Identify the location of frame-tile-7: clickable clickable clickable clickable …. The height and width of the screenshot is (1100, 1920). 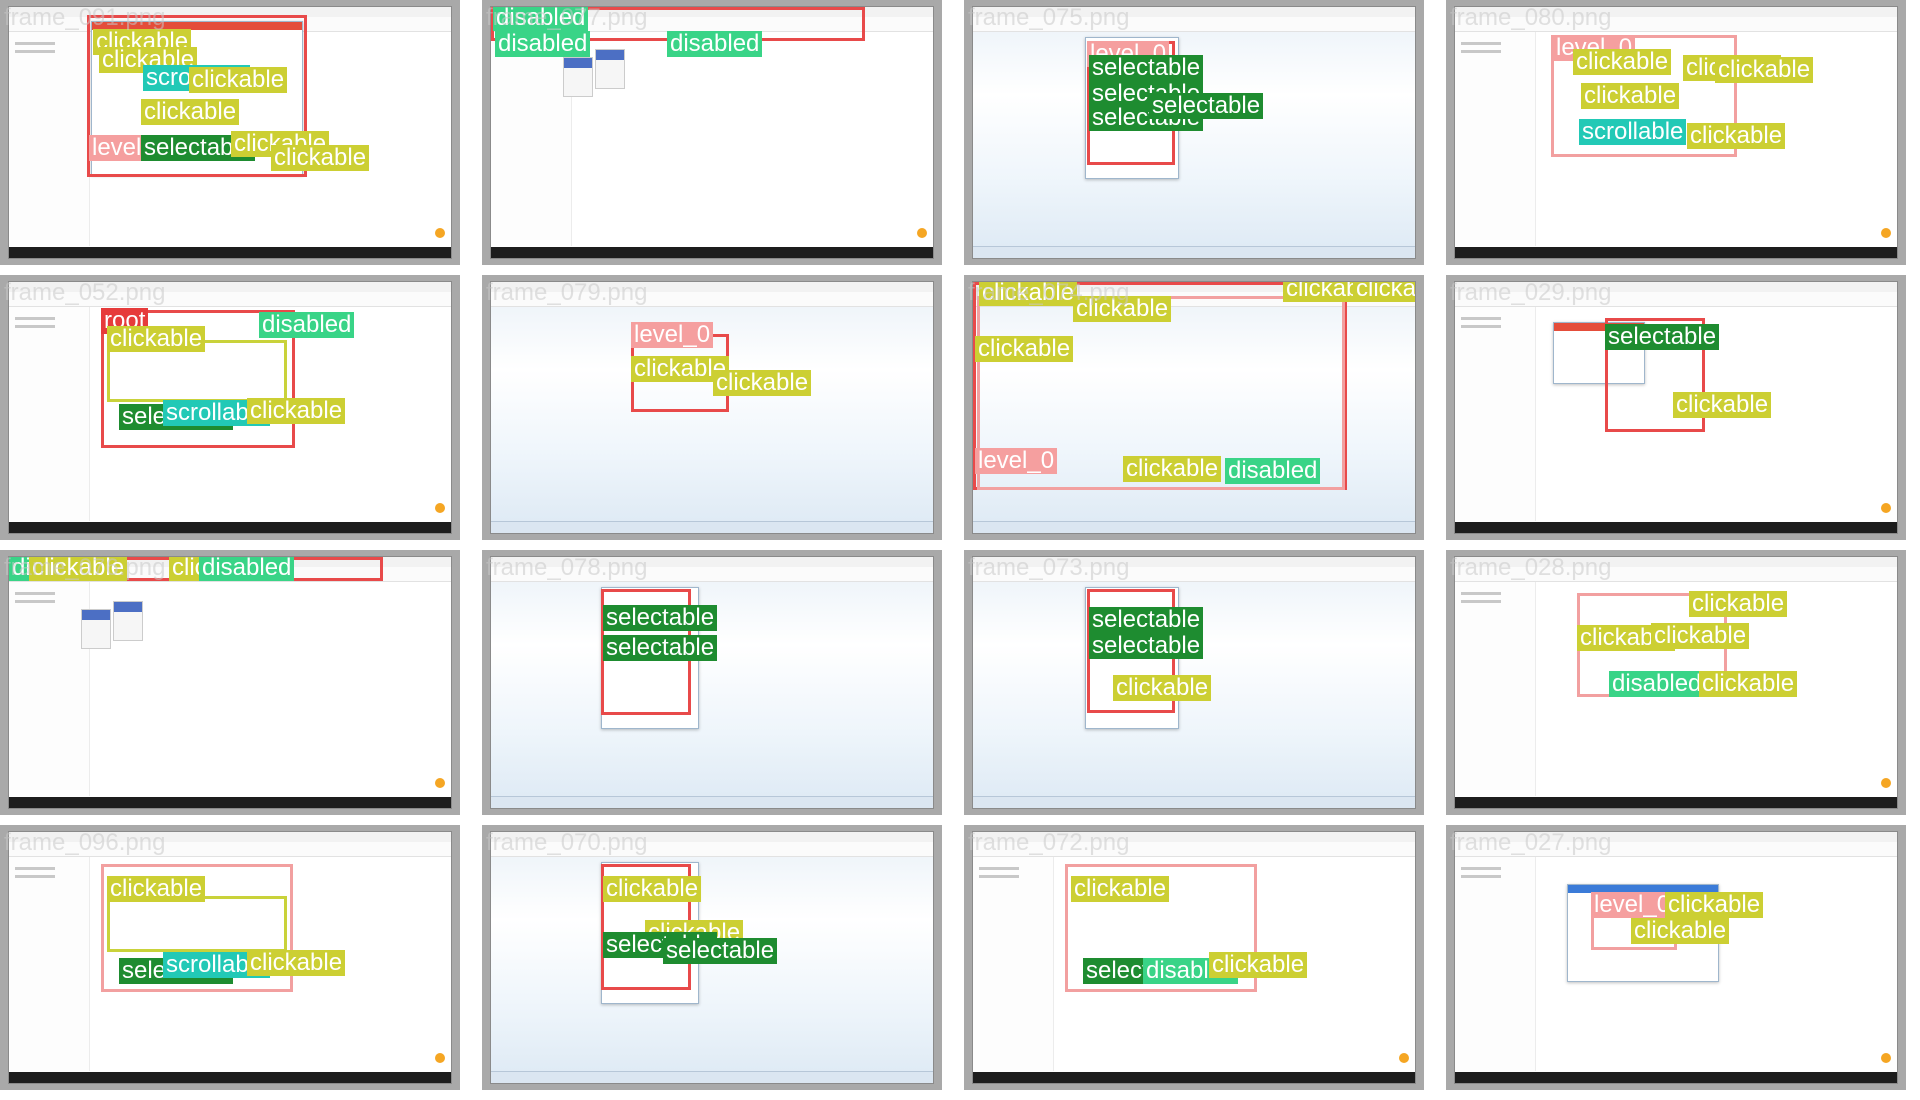
(1194, 407).